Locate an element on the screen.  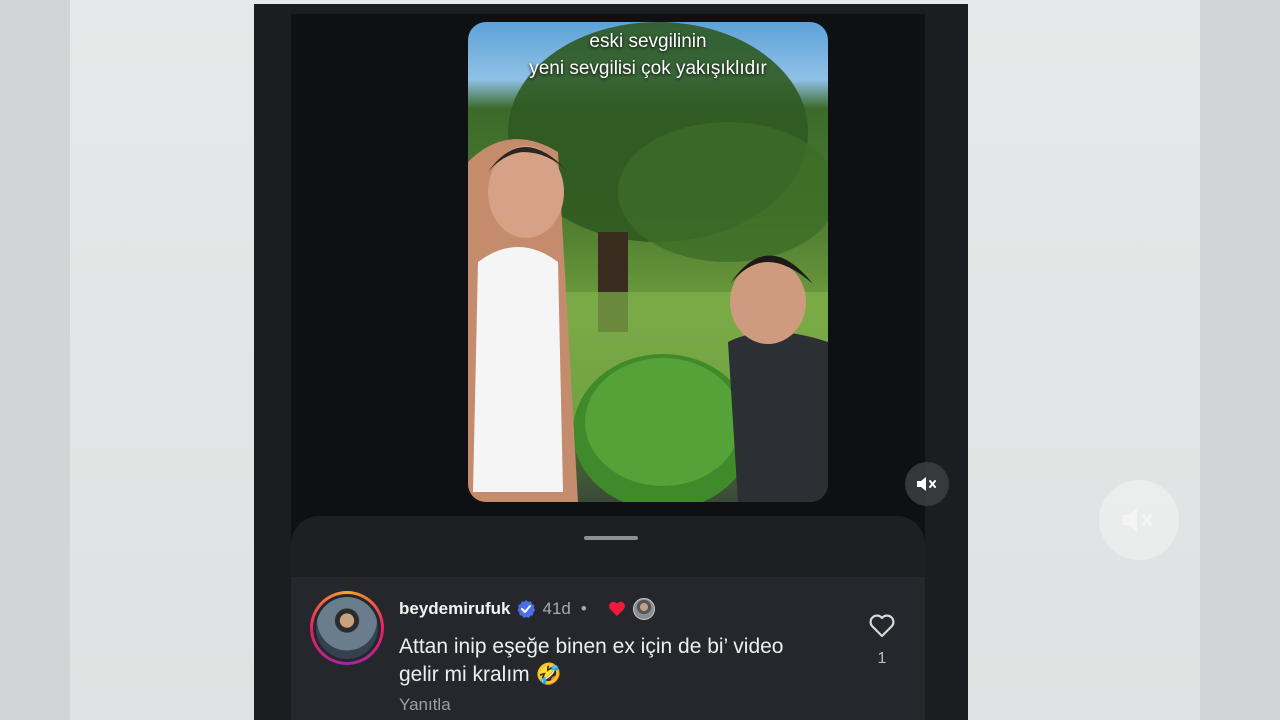
background-mute-button is located at coordinates (1139, 520).